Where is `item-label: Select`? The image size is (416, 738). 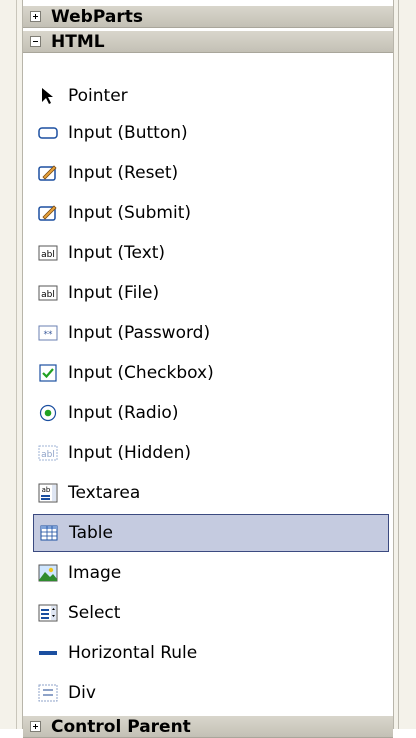
item-label: Select is located at coordinates (94, 613).